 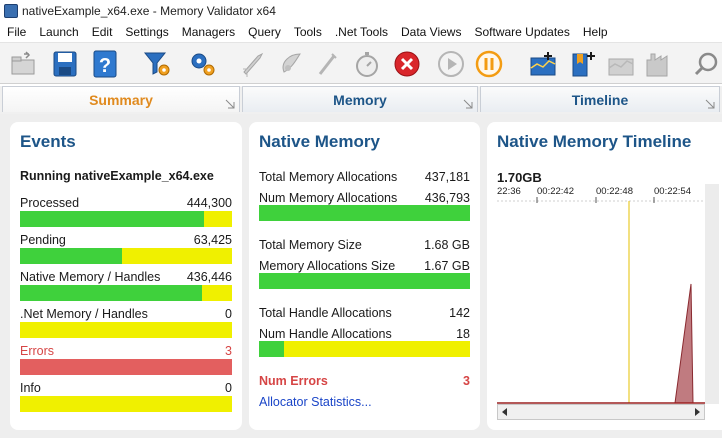 What do you see at coordinates (447, 198) in the screenshot?
I see `stat-value: 436,793` at bounding box center [447, 198].